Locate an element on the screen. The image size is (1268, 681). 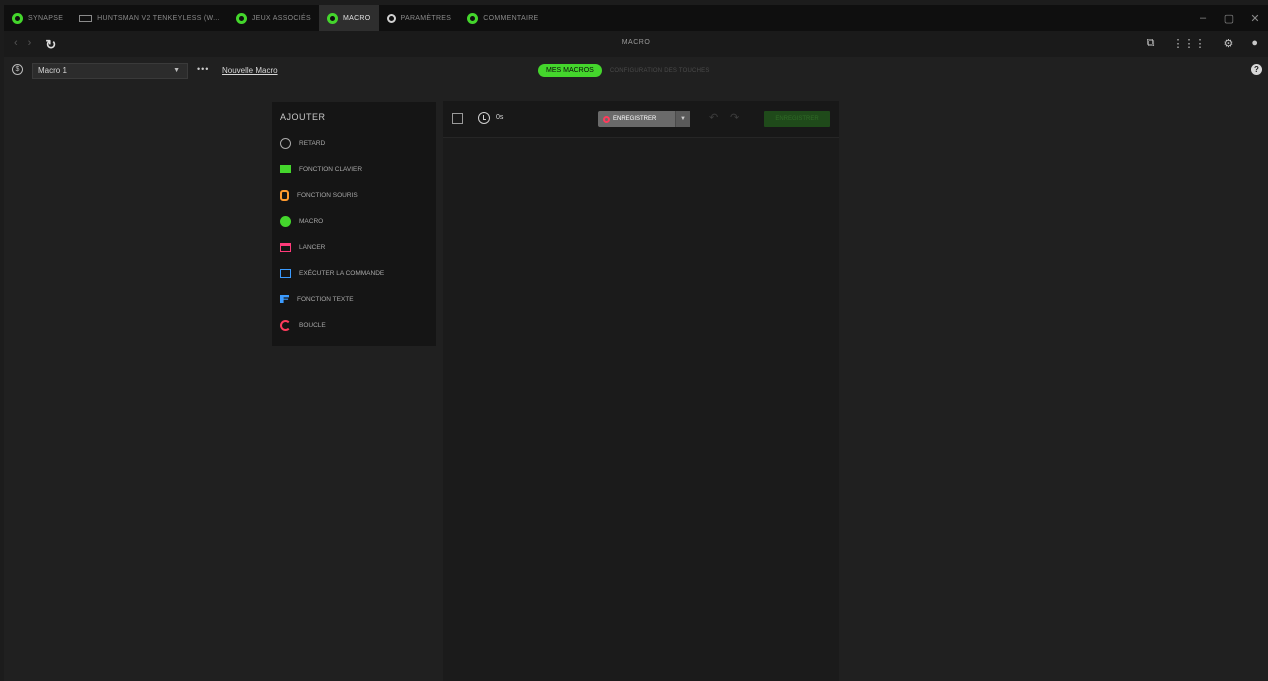
razer-icon is located at coordinates (17, 18).